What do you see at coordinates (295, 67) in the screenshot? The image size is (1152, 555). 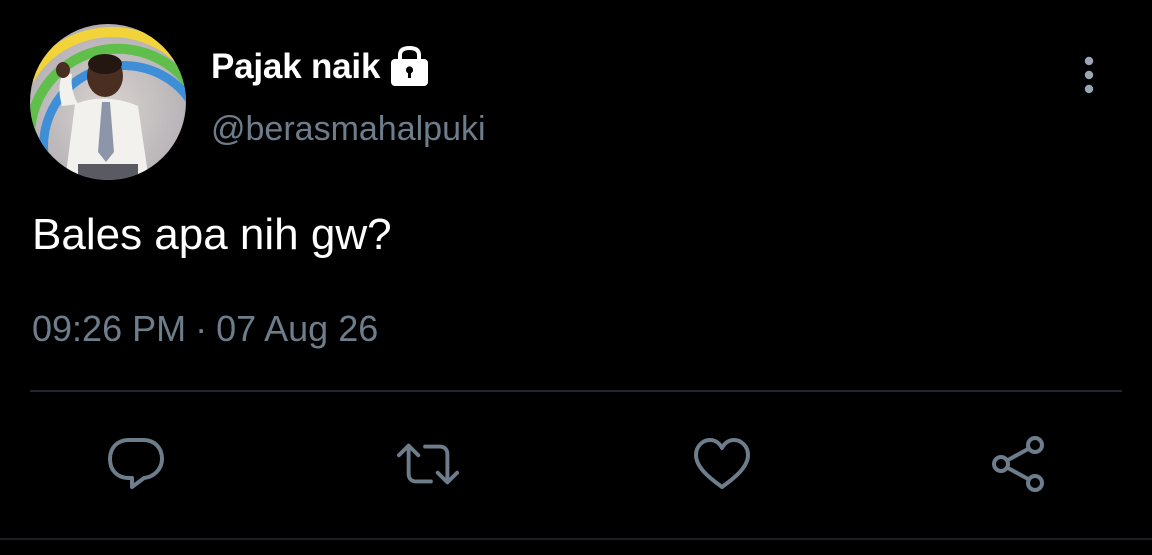 I see `display-name: Pajak naik` at bounding box center [295, 67].